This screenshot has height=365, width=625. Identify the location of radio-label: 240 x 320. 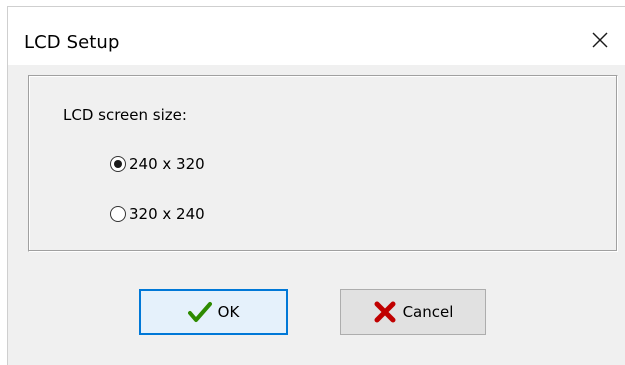
(167, 164).